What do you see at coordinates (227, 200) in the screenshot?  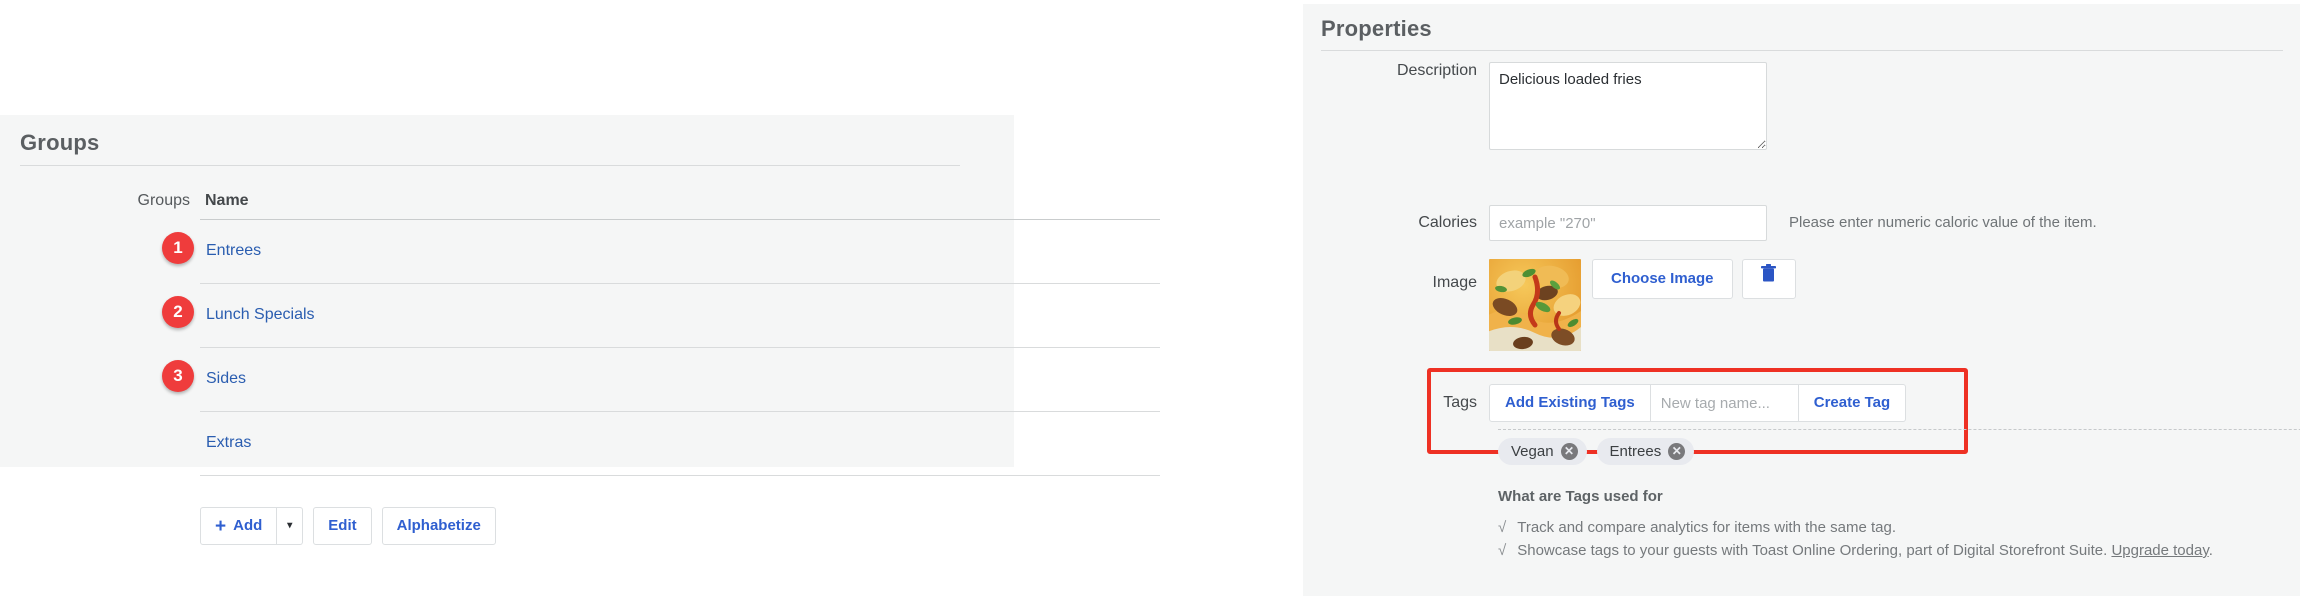 I see `column-header-name: Name` at bounding box center [227, 200].